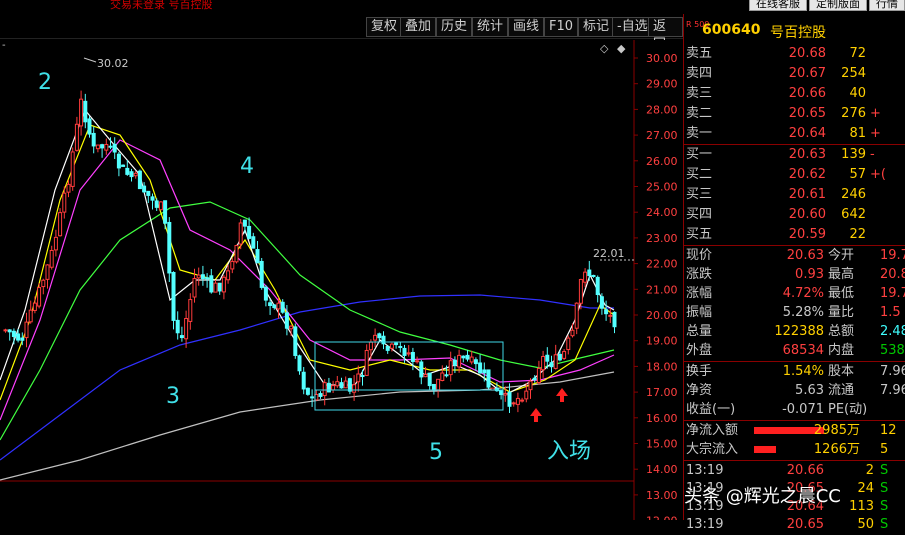  I want to click on wave-label-5: 5, so click(436, 452).